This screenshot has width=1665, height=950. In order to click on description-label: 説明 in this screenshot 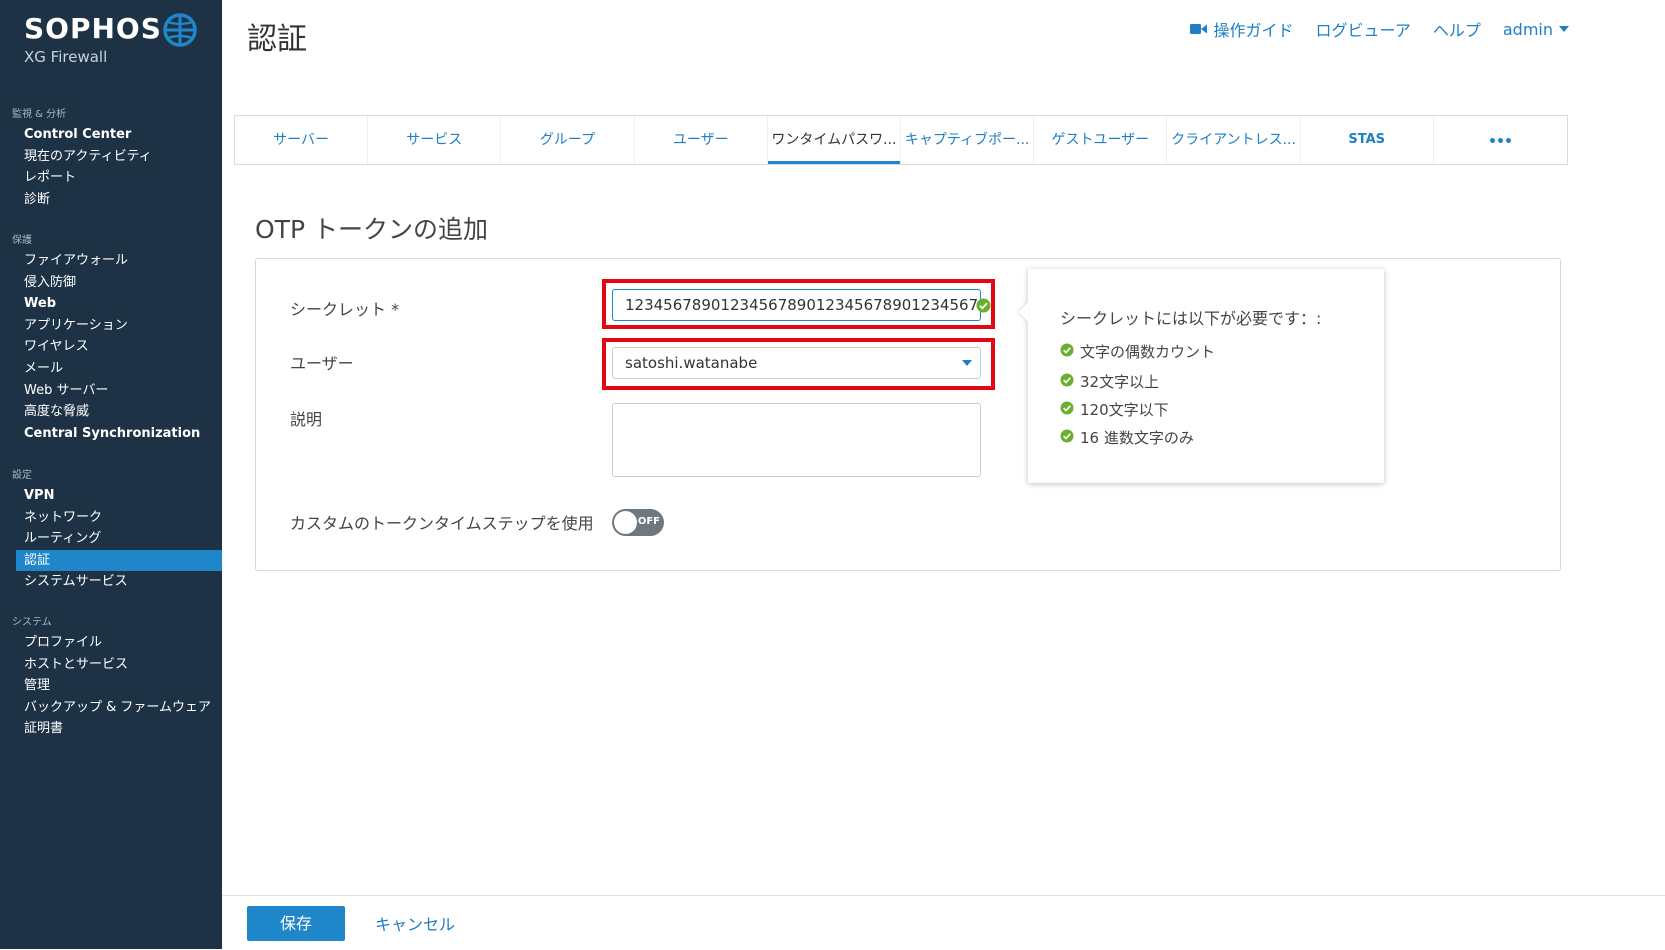, I will do `click(306, 419)`.